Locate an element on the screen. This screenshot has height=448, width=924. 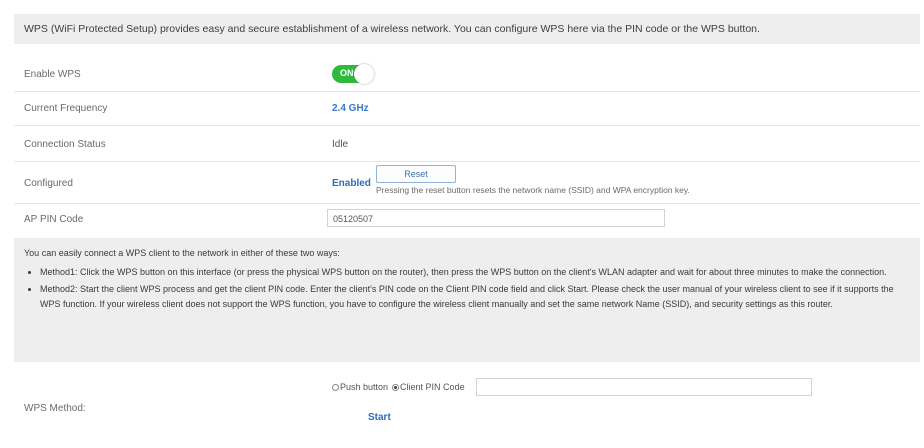
ap-pin-field: 05120507 is located at coordinates (496, 218).